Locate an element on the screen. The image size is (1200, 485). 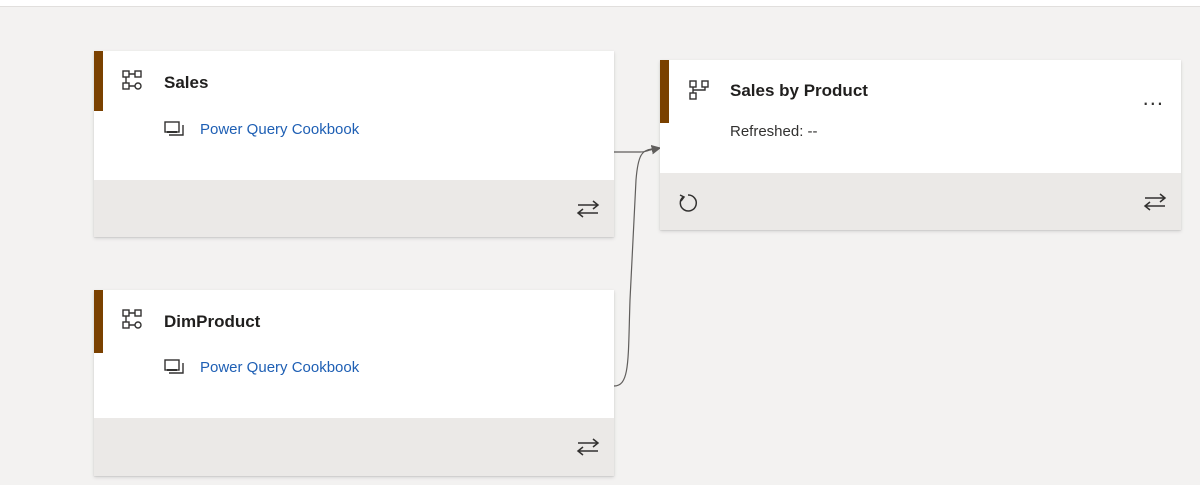
connector-dimproduct-to-sales-by-product is located at coordinates (633, 267).